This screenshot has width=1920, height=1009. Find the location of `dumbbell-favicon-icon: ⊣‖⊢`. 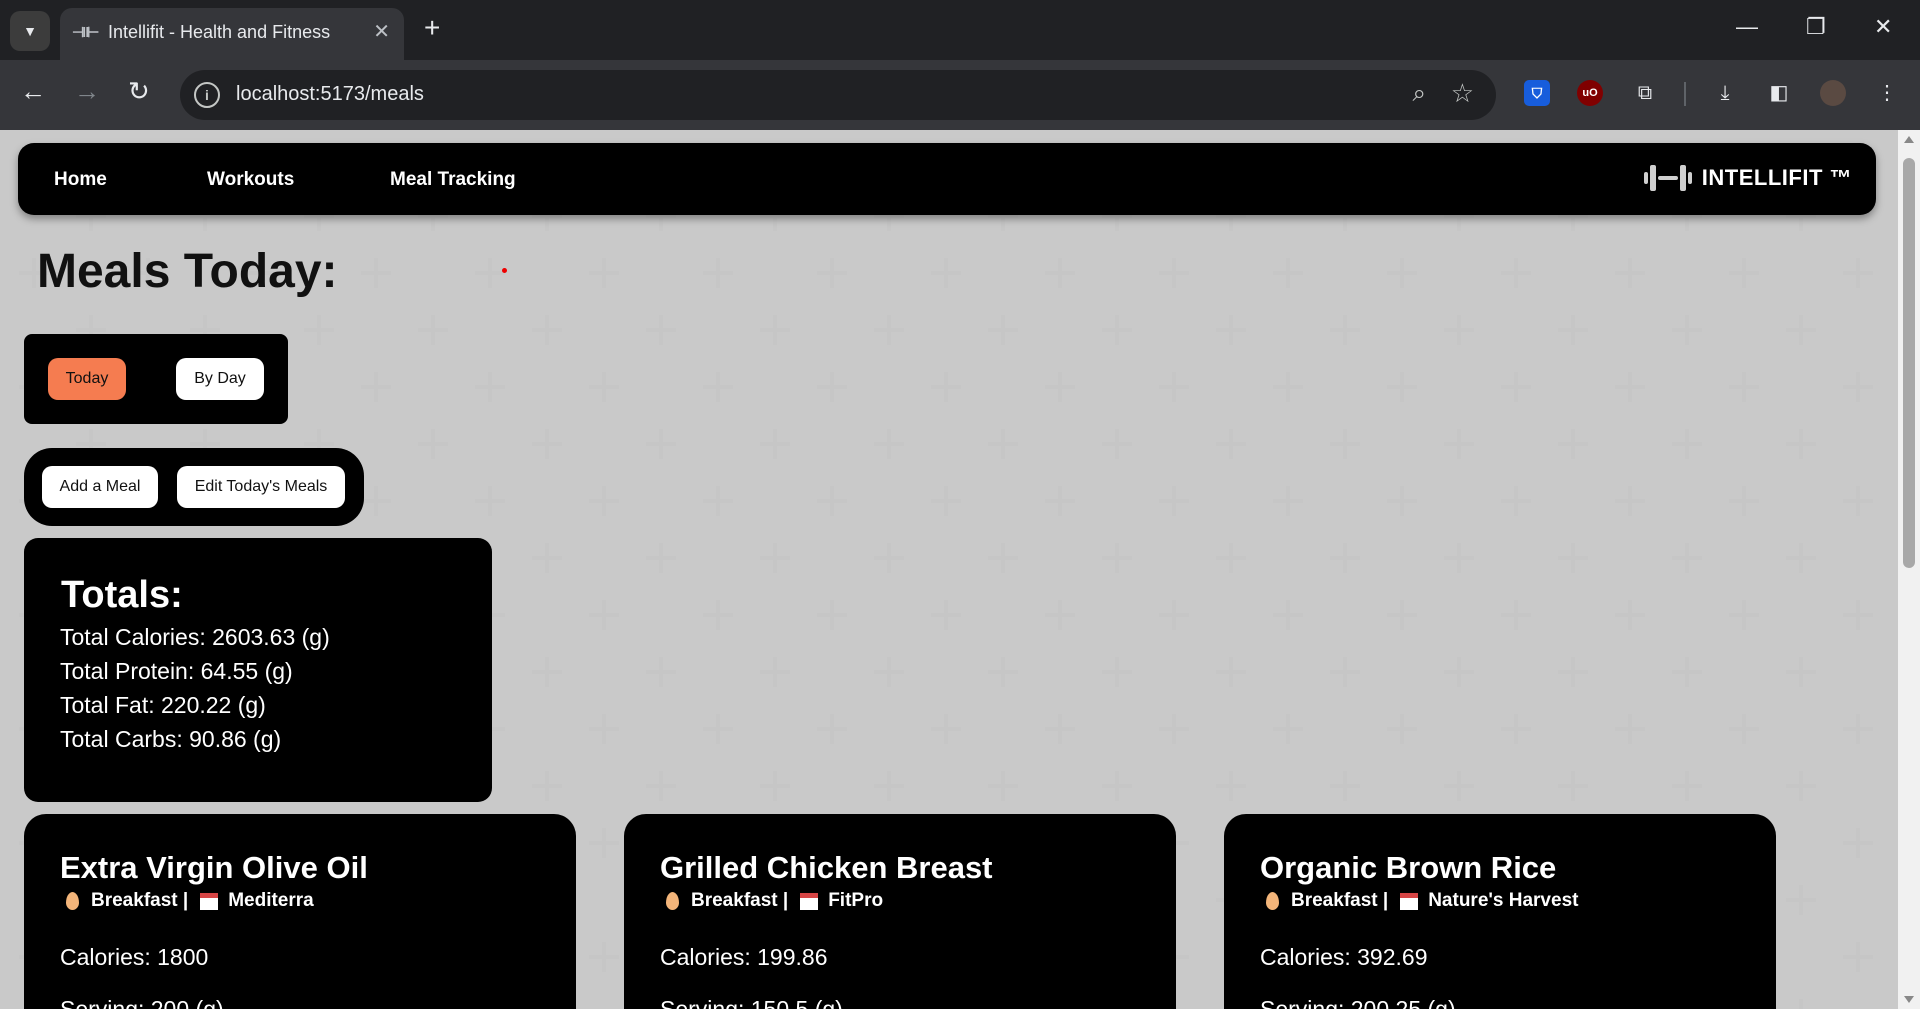

dumbbell-favicon-icon: ⊣‖⊢ is located at coordinates (85, 32).